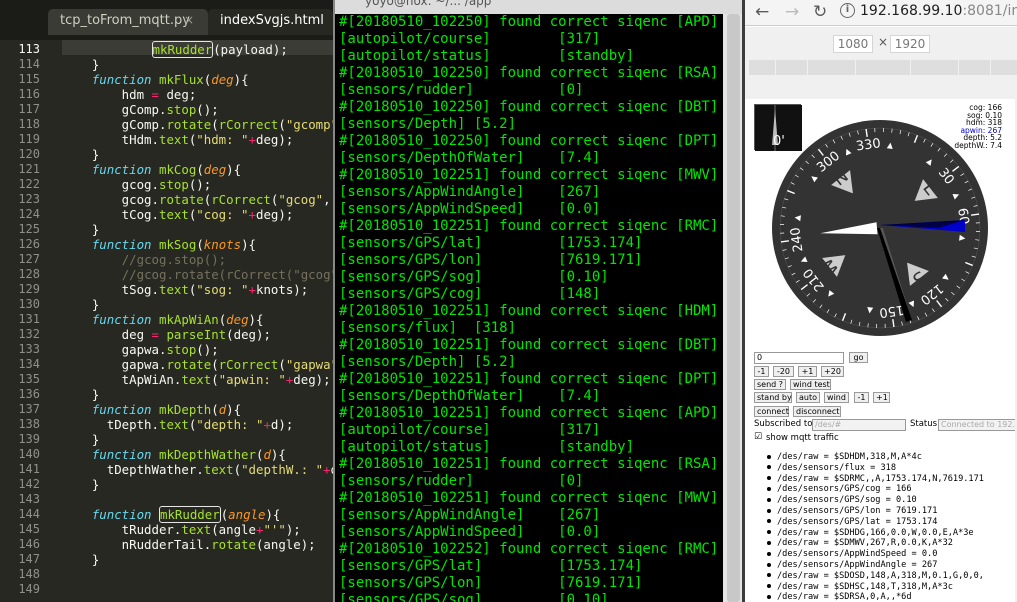 The height and width of the screenshot is (602, 1017). I want to click on terminal-line: [sensors/GPS/lon] [7619.171], so click(491, 260).